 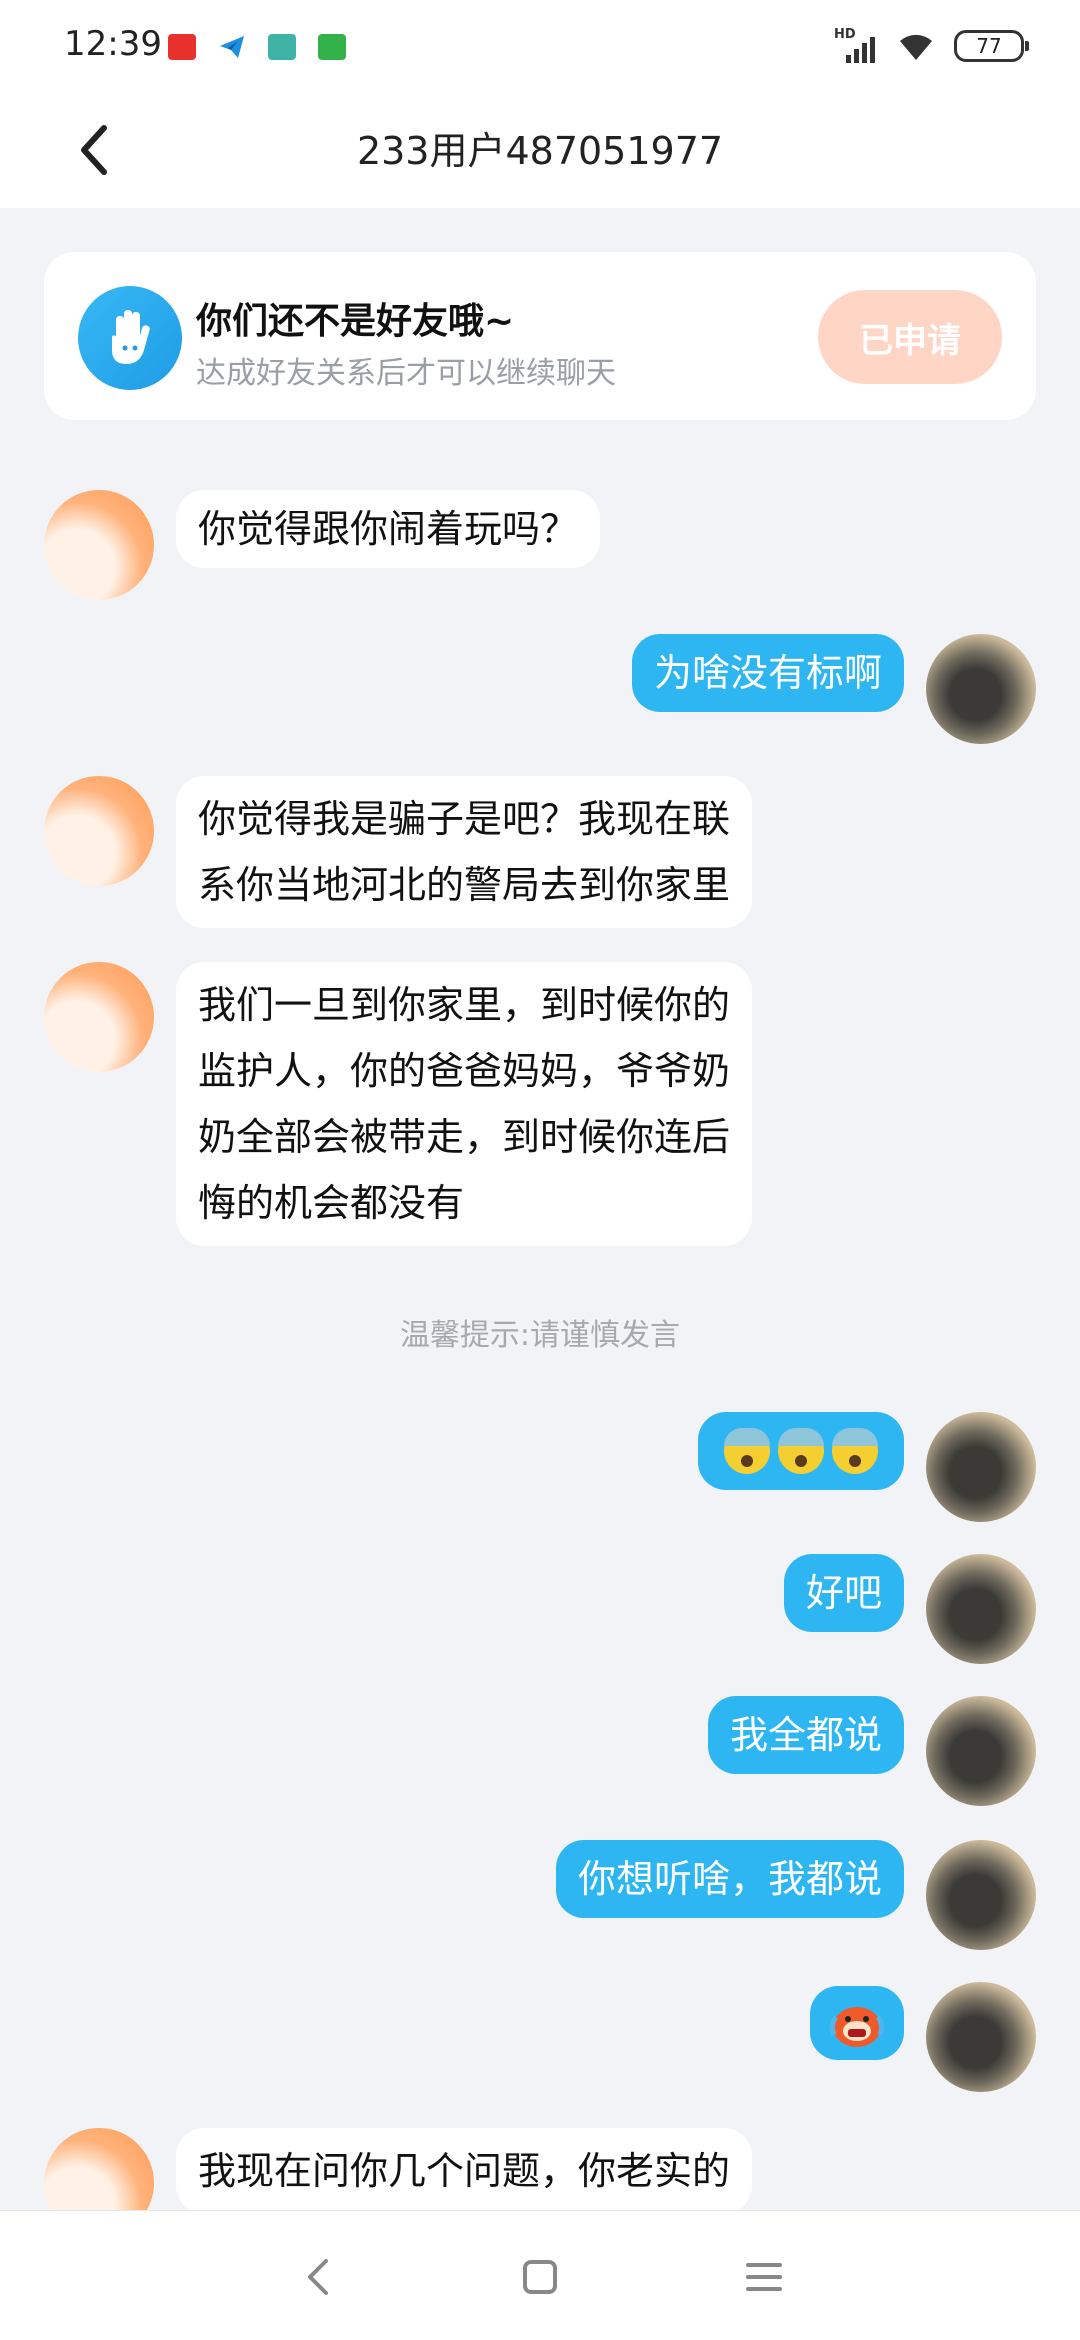 I want to click on nav-back-icon, so click(x=318, y=2277).